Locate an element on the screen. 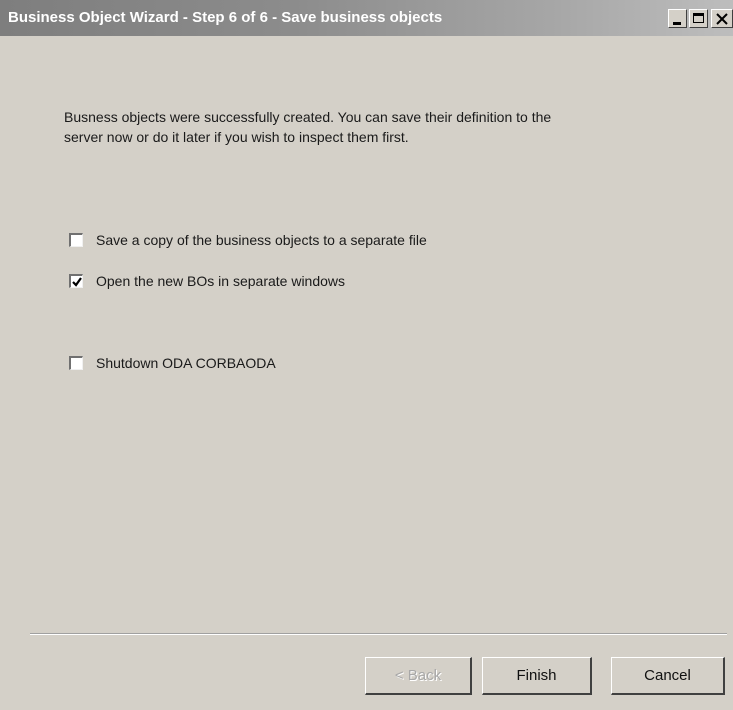 The image size is (733, 710). checkmark-icon is located at coordinates (77, 282).